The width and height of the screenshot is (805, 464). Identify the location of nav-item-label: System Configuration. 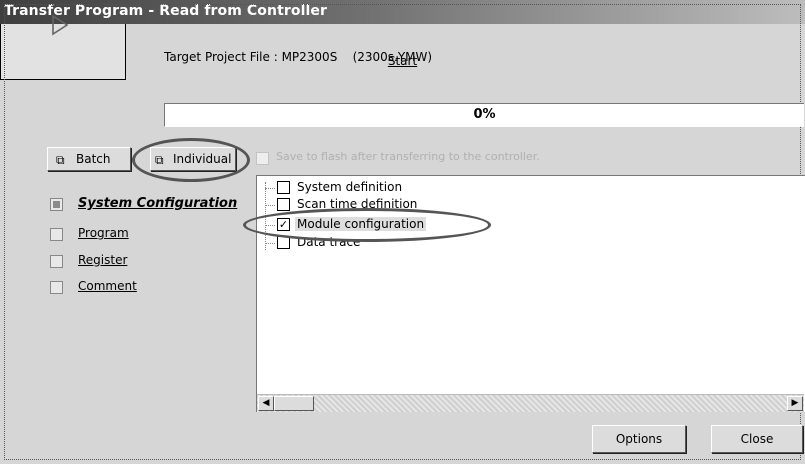
(158, 203).